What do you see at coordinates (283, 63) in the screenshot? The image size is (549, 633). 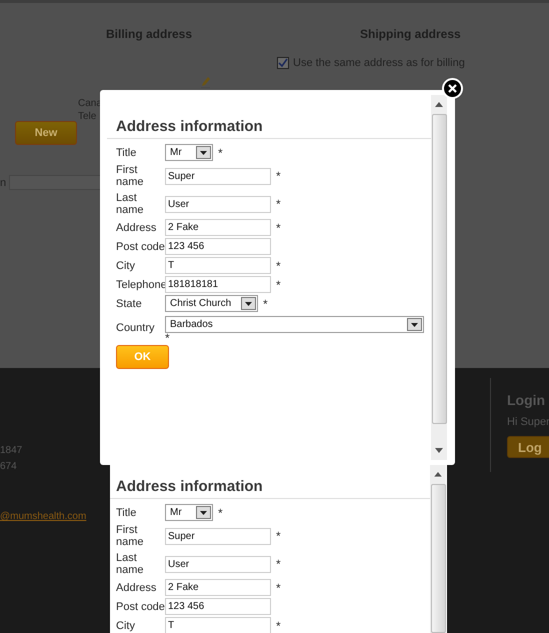 I see `checkbox` at bounding box center [283, 63].